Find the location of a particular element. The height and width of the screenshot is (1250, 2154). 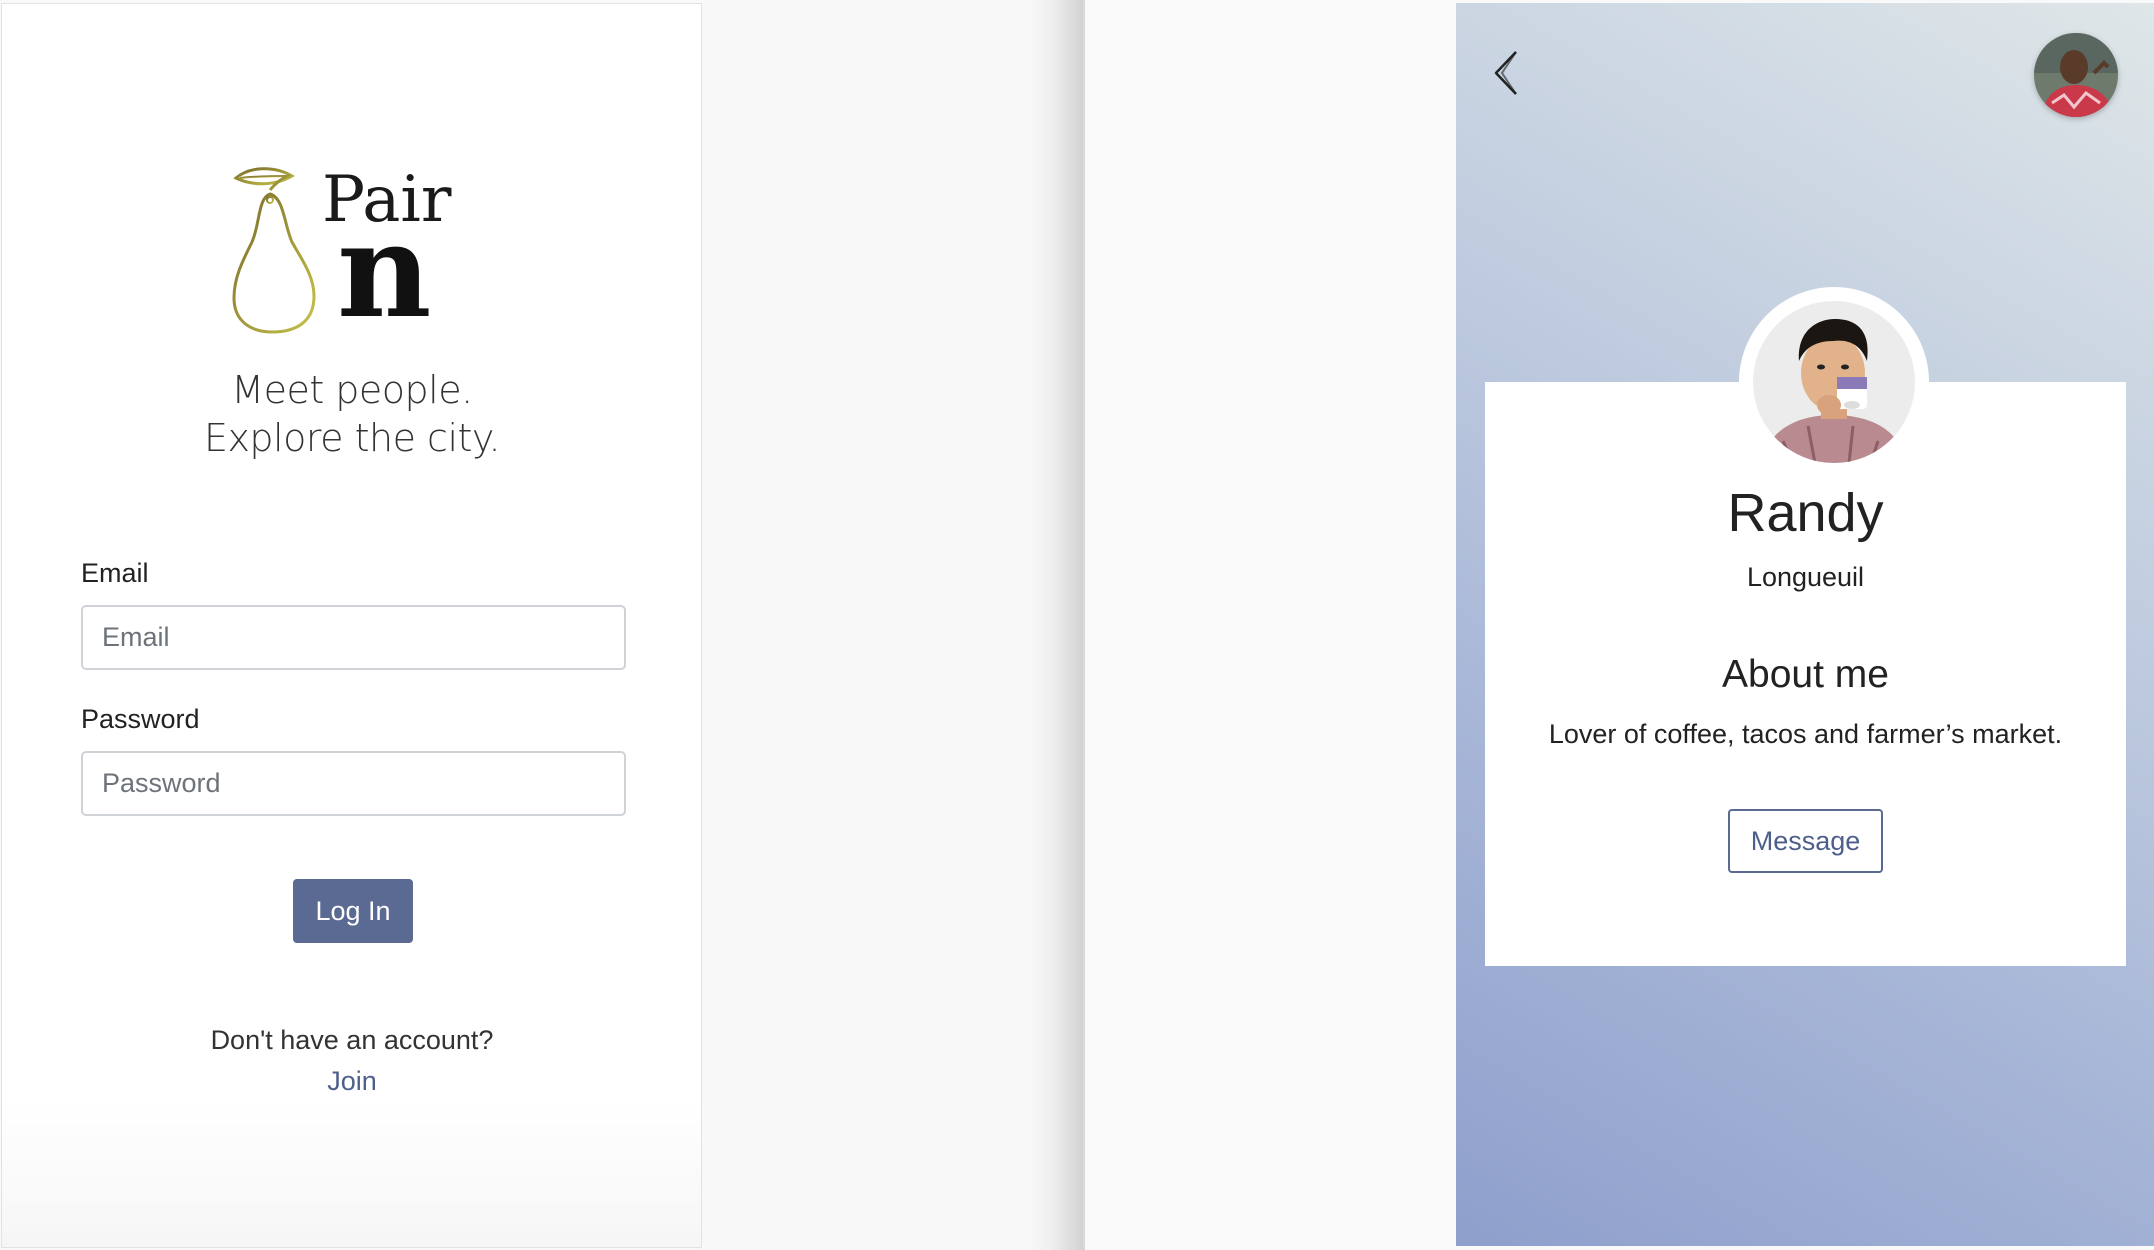

screen-divider is located at coordinates (1084, 625).